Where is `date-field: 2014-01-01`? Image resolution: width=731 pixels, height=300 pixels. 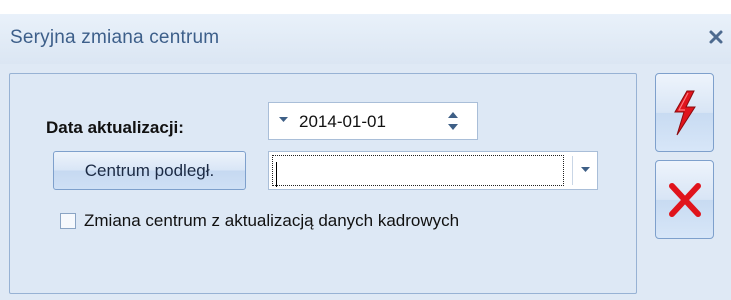
date-field: 2014-01-01 is located at coordinates (373, 121).